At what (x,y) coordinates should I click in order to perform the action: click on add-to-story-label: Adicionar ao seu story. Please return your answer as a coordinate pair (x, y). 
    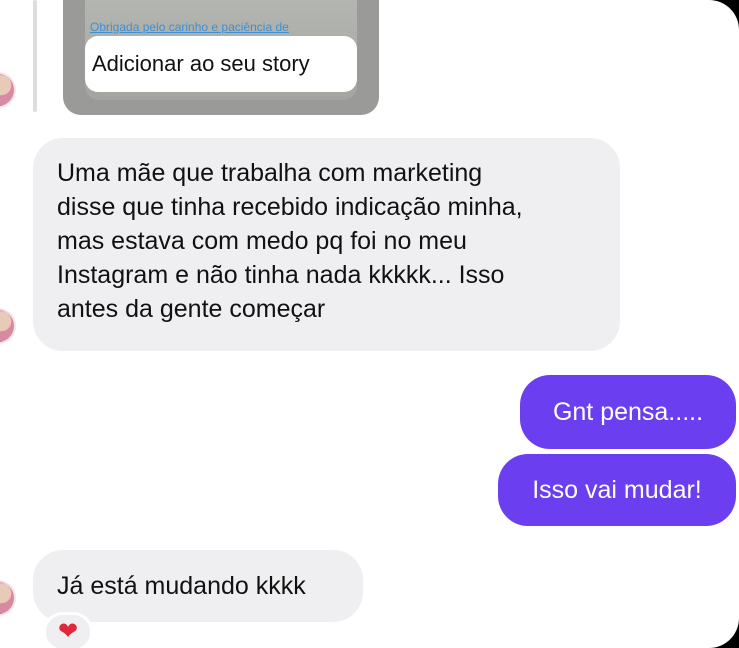
    Looking at the image, I should click on (201, 63).